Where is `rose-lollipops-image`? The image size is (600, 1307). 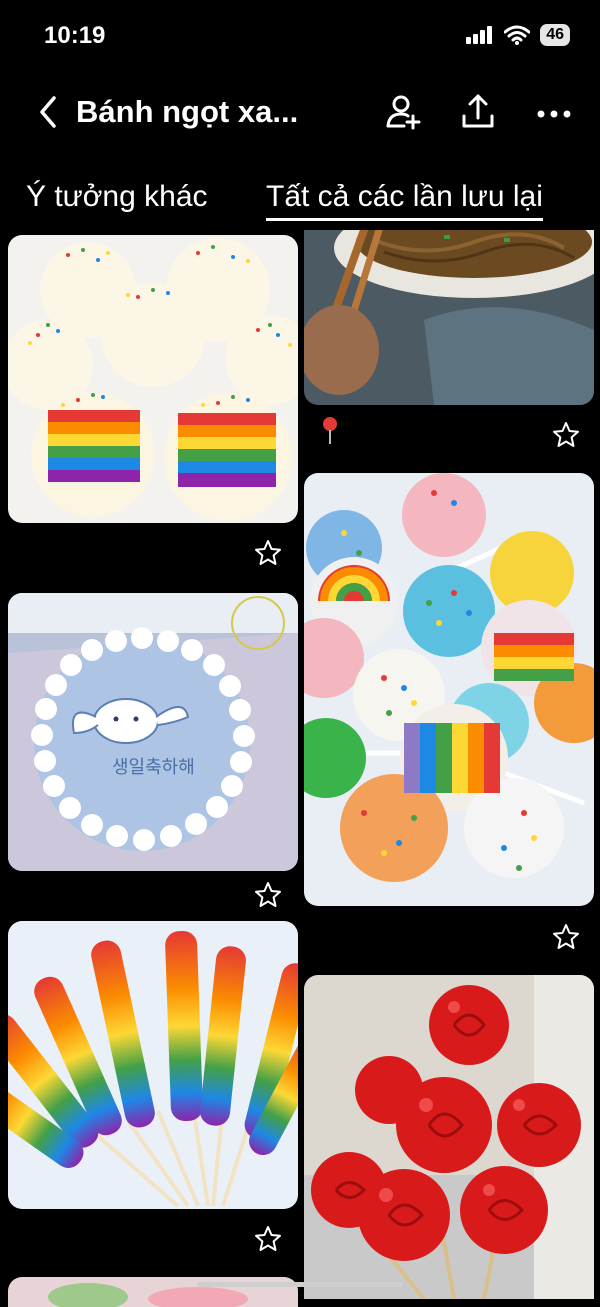 rose-lollipops-image is located at coordinates (449, 1137).